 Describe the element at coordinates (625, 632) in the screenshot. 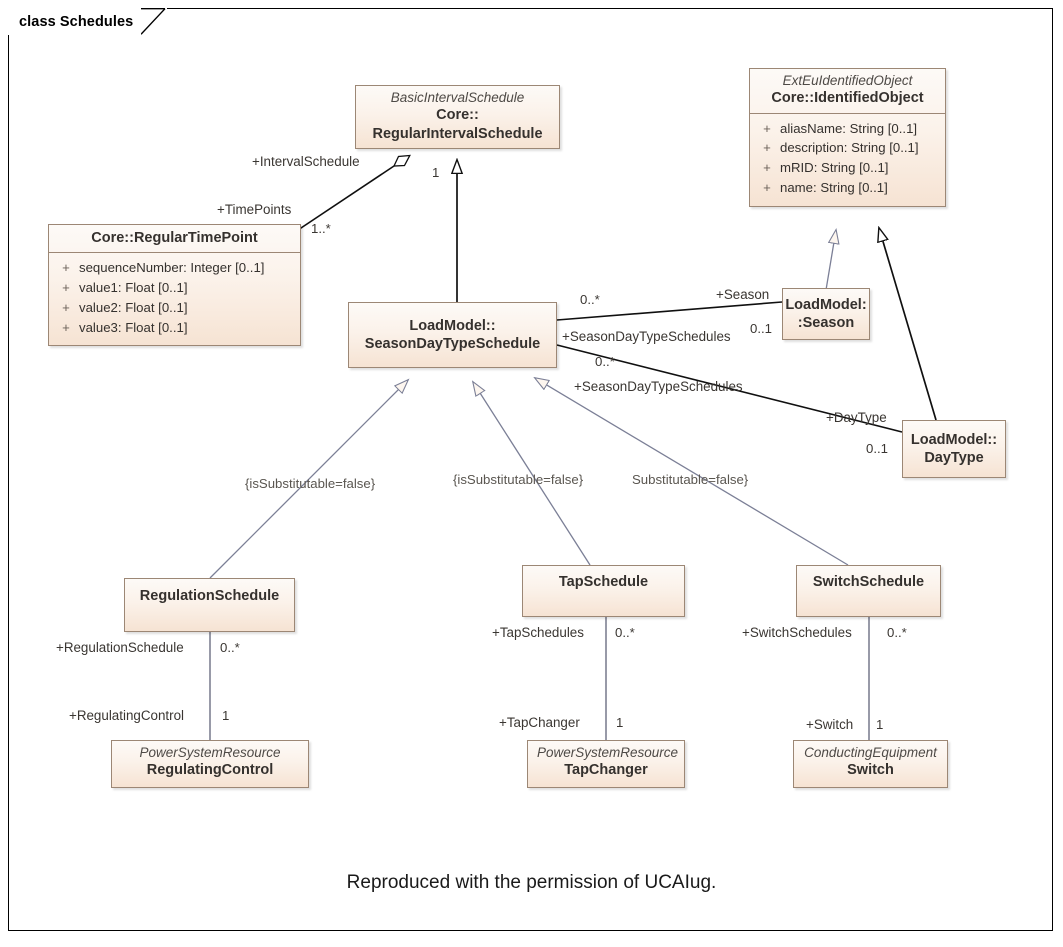

I see `label-tap-schedules-mult: 0..*` at that location.